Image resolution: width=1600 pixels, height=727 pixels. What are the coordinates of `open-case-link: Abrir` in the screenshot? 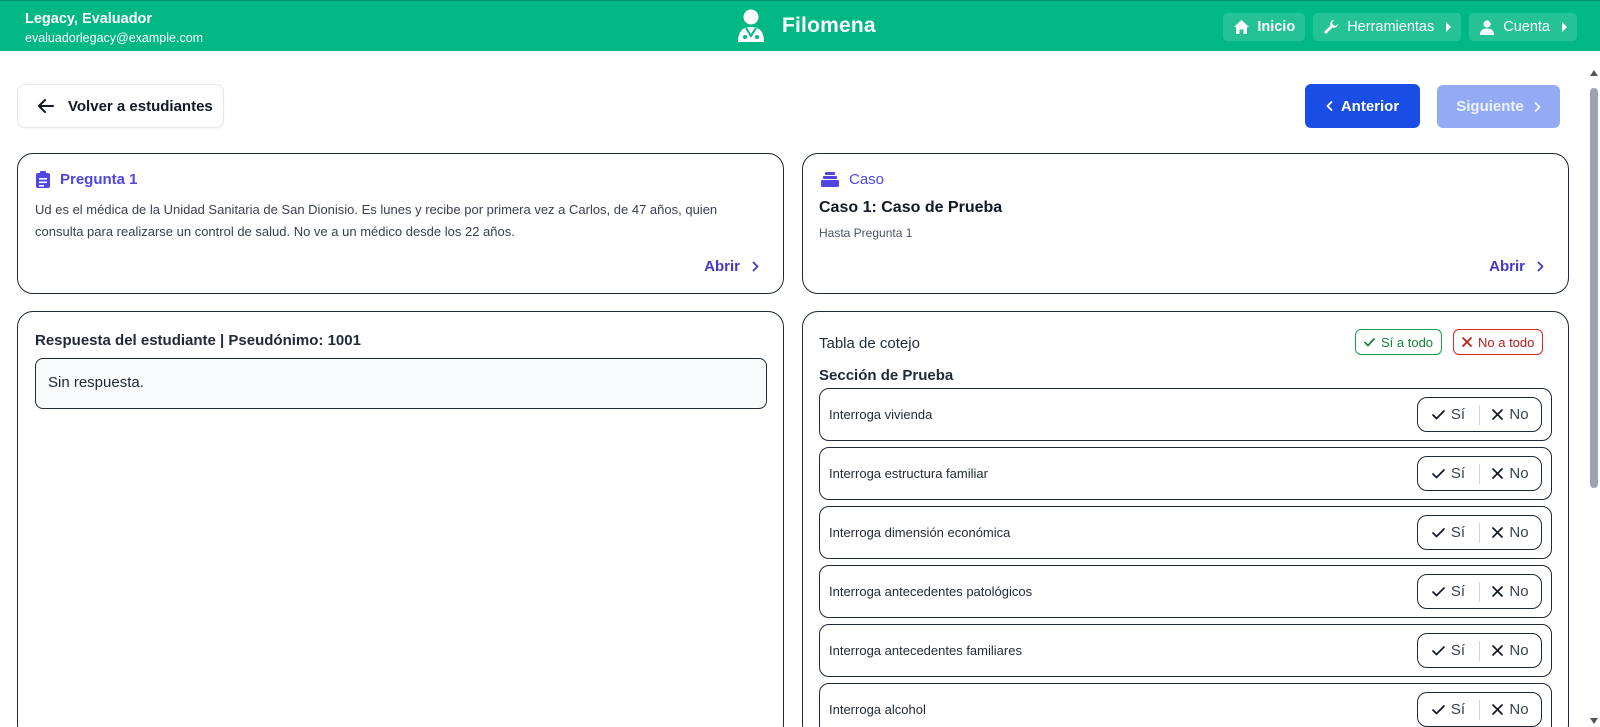 It's located at (1516, 266).